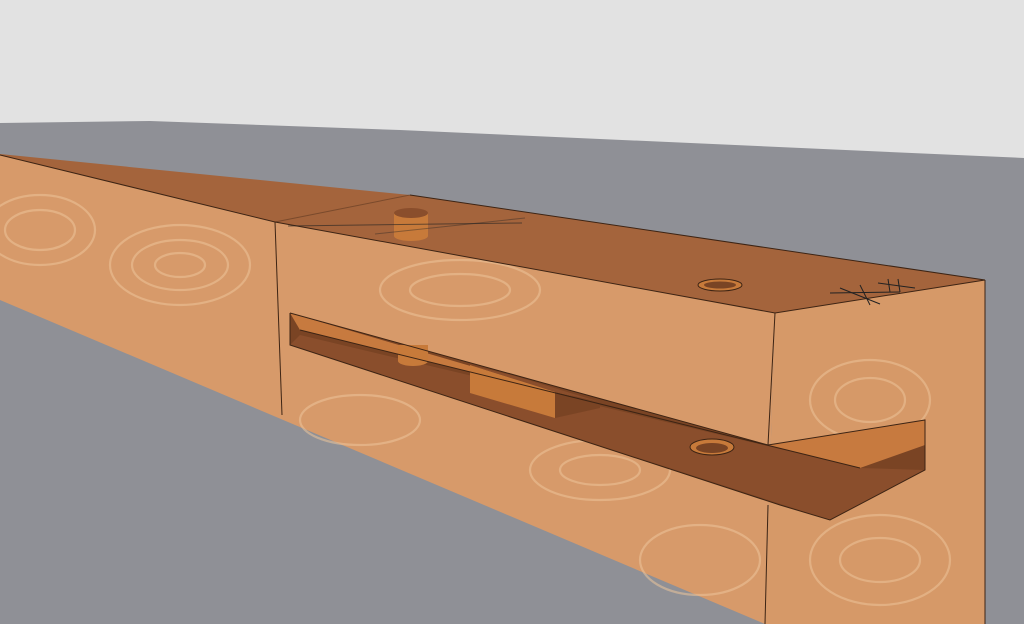 Image resolution: width=1024 pixels, height=624 pixels. Describe the element at coordinates (720, 285) in the screenshot. I see `top-face-hole-inner` at that location.